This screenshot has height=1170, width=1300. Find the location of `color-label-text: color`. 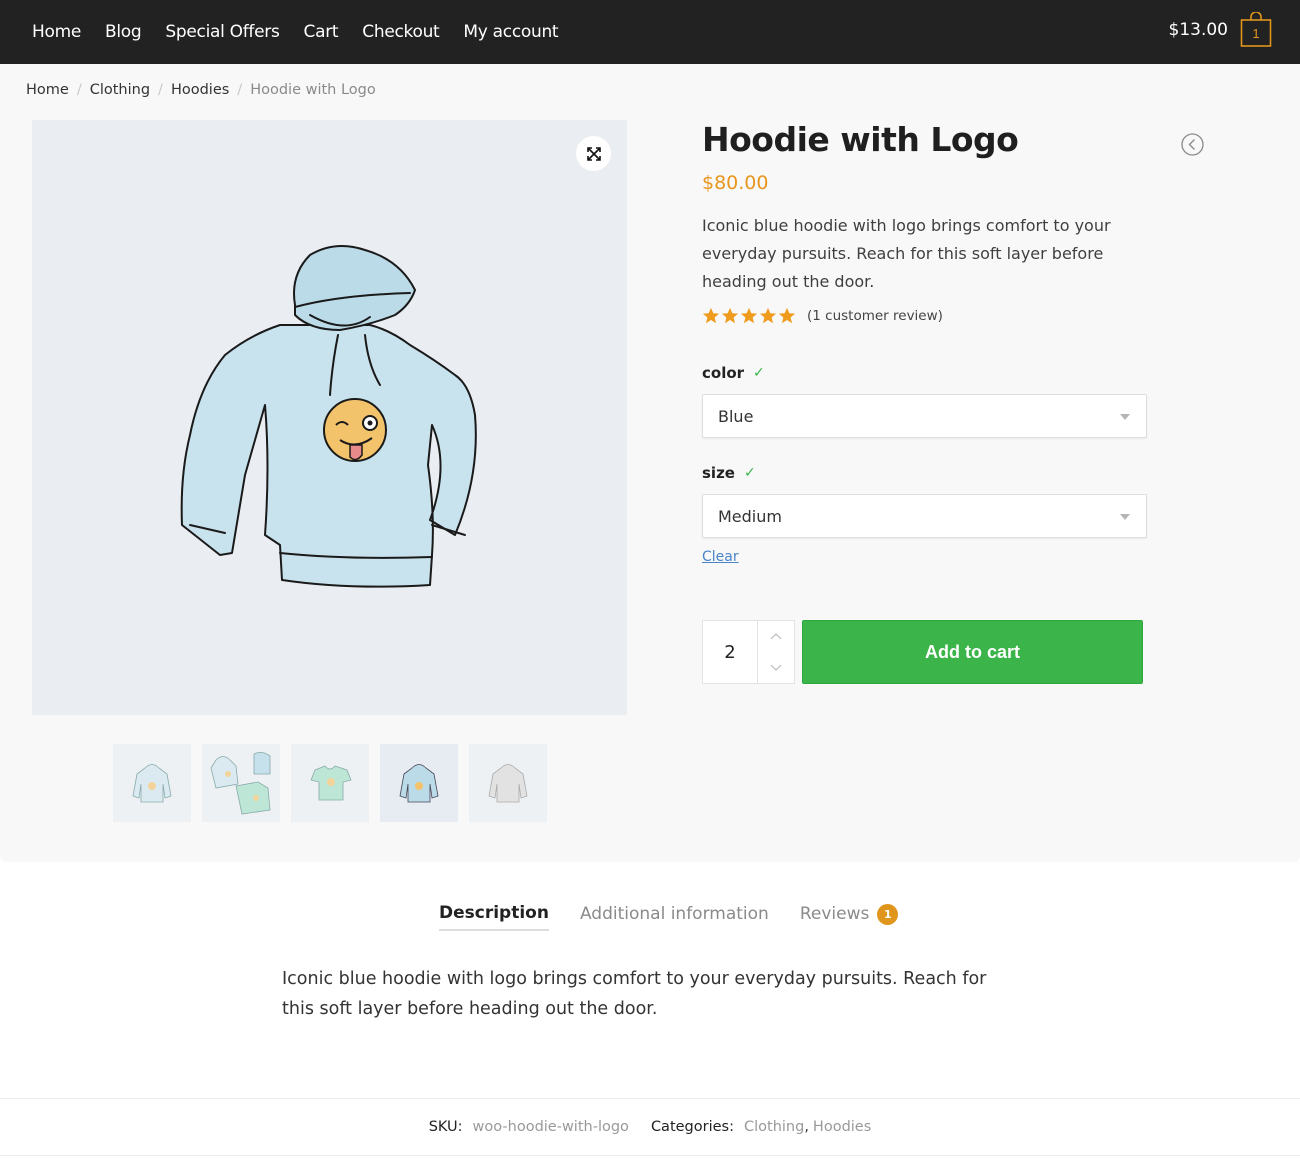

color-label-text: color is located at coordinates (723, 373).